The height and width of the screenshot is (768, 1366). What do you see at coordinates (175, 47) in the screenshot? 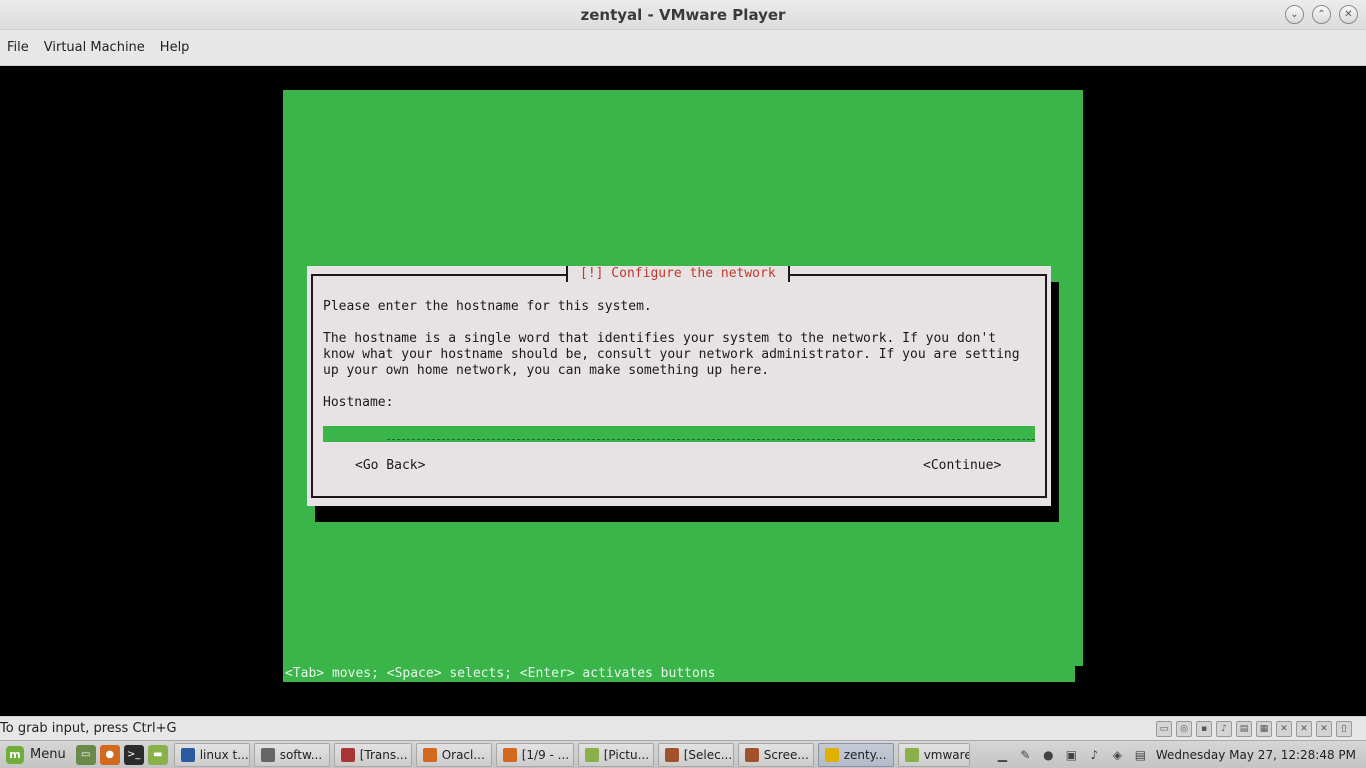
I see `menu-help: Help` at bounding box center [175, 47].